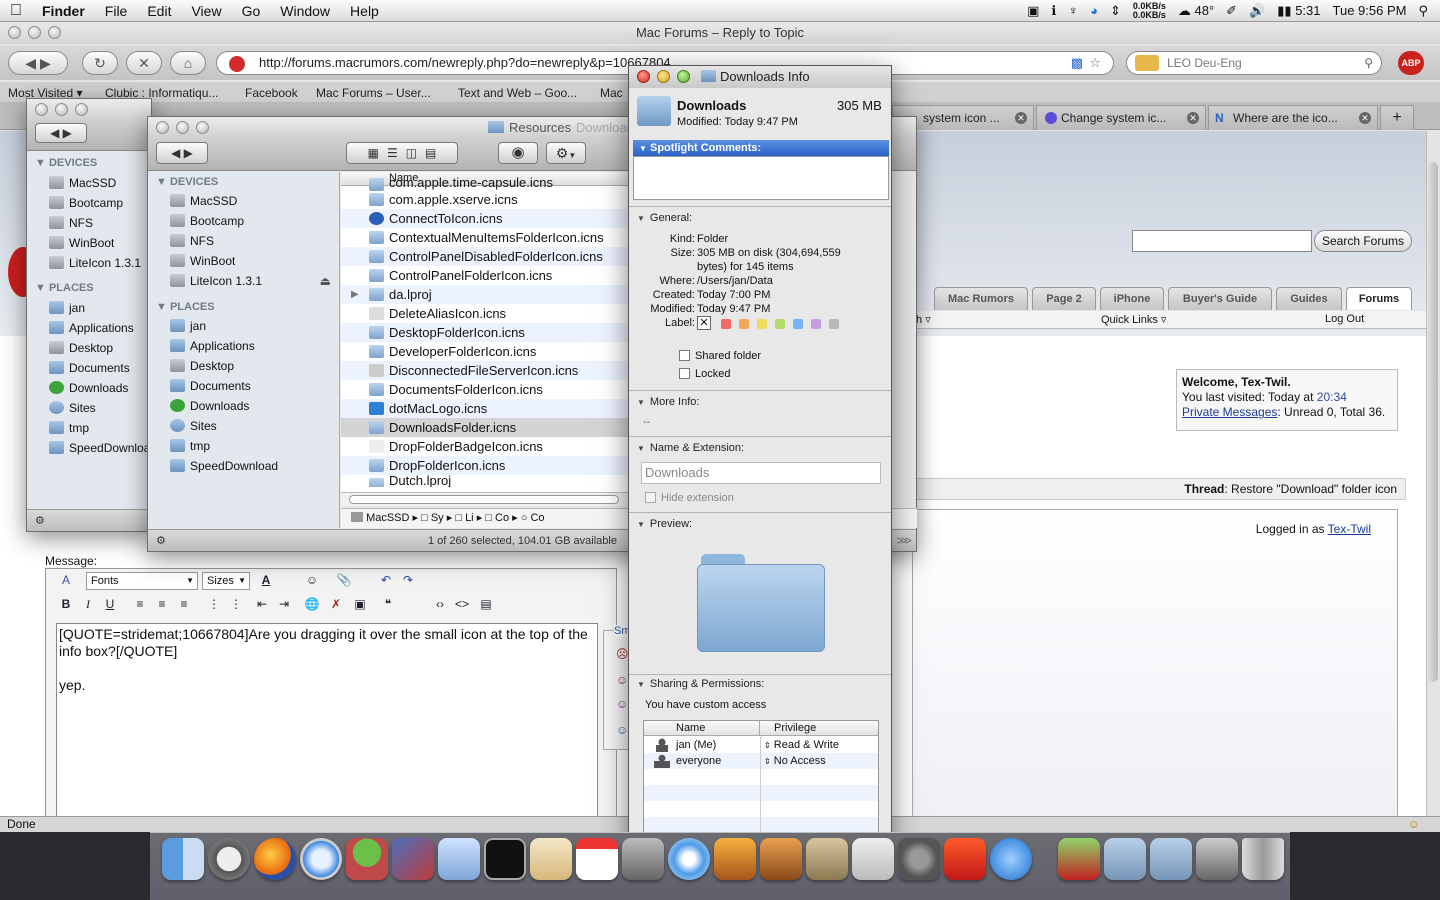  I want to click on flame-dock-icon, so click(965, 859).